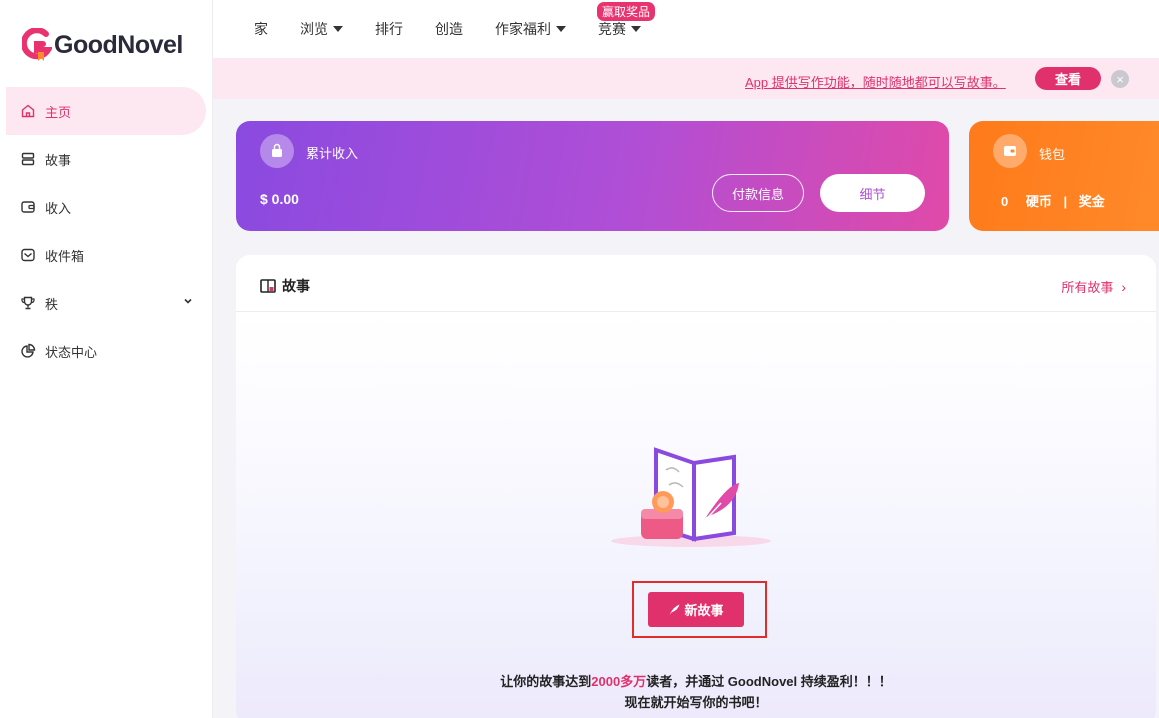  I want to click on topnav-contest: 赢取奖品 竞赛, so click(626, 20).